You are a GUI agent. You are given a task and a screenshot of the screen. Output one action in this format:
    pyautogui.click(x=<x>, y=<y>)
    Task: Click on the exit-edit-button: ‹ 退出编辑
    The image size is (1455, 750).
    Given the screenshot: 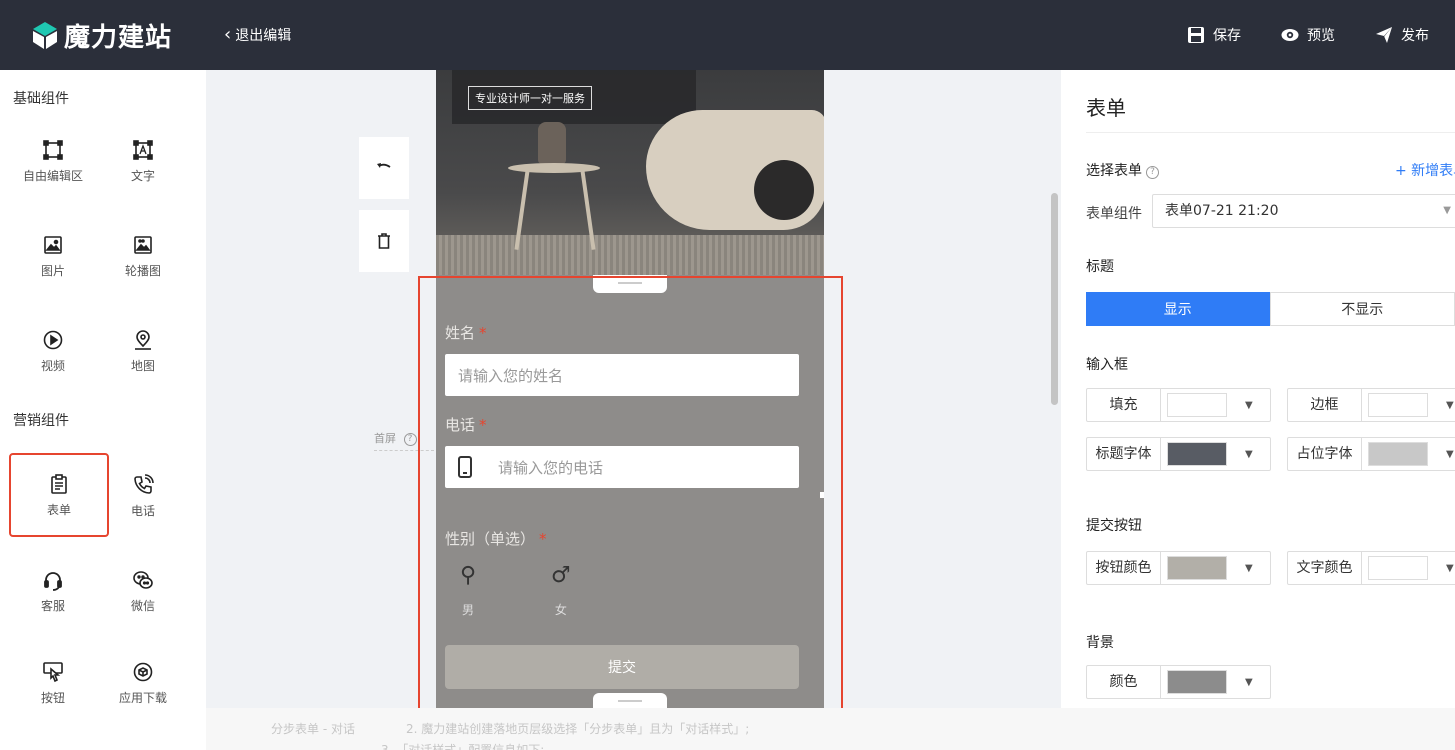 What is the action you would take?
    pyautogui.click(x=257, y=35)
    